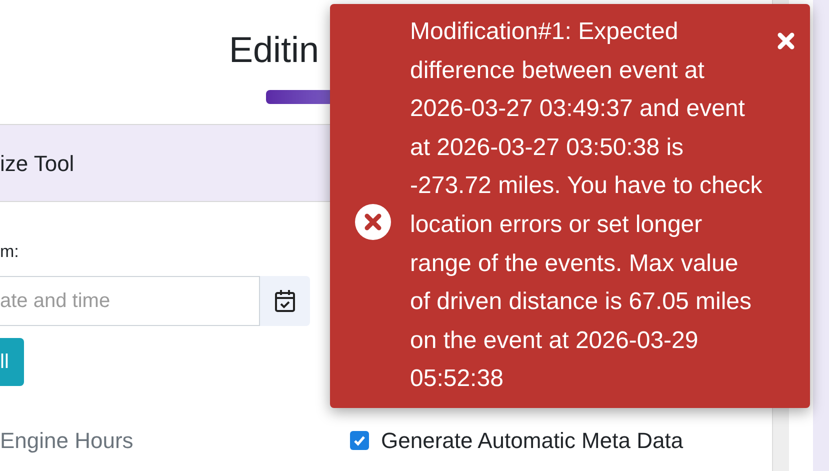 The height and width of the screenshot is (471, 829). What do you see at coordinates (532, 441) in the screenshot?
I see `meta-data-label: Generate Automatic Meta Data` at bounding box center [532, 441].